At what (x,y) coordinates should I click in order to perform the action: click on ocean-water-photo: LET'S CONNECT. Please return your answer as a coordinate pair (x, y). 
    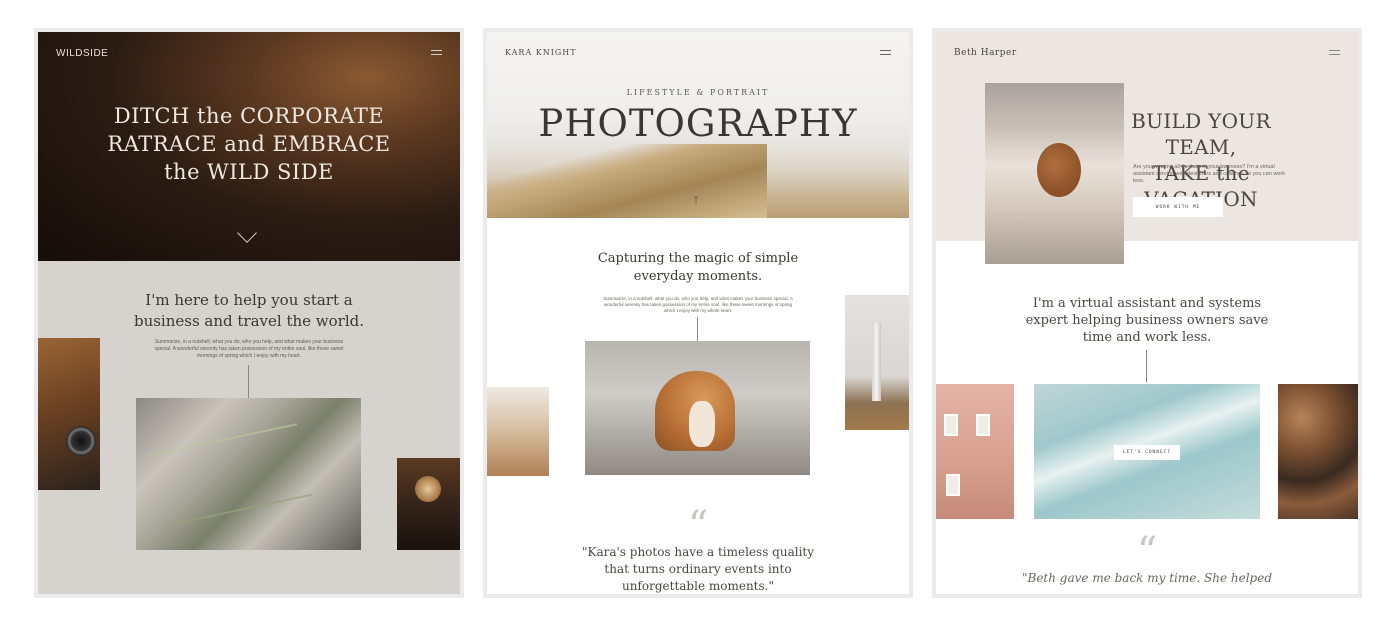
    Looking at the image, I should click on (1147, 451).